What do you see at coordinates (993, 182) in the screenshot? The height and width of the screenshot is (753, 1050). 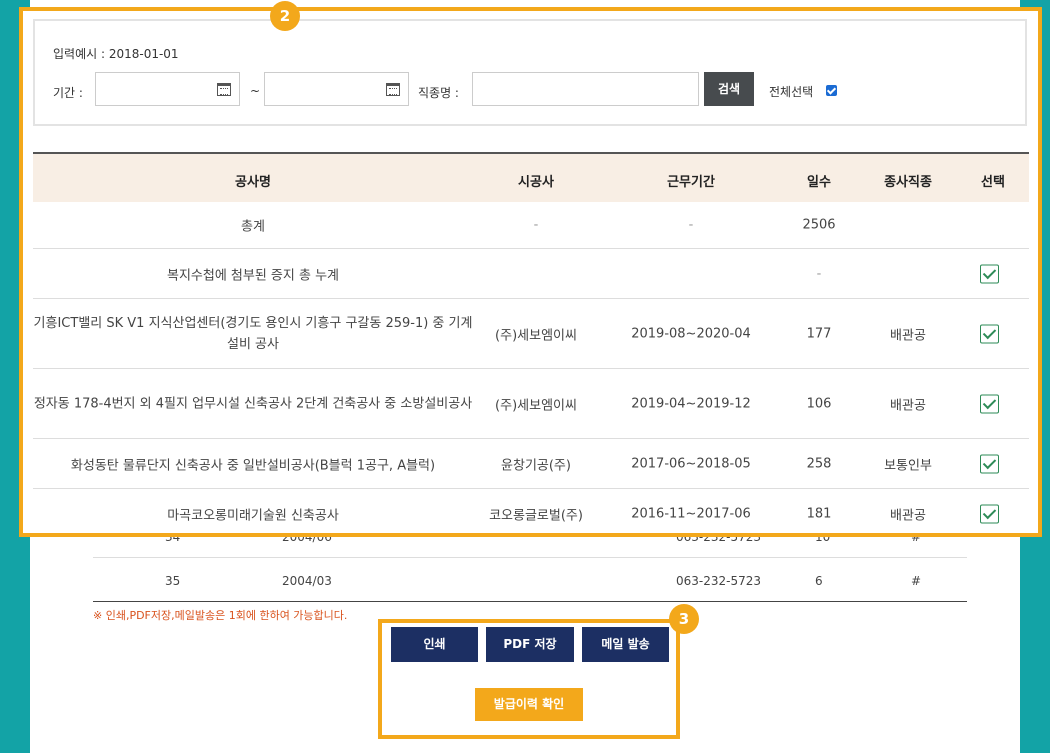 I see `header-select: 선택` at bounding box center [993, 182].